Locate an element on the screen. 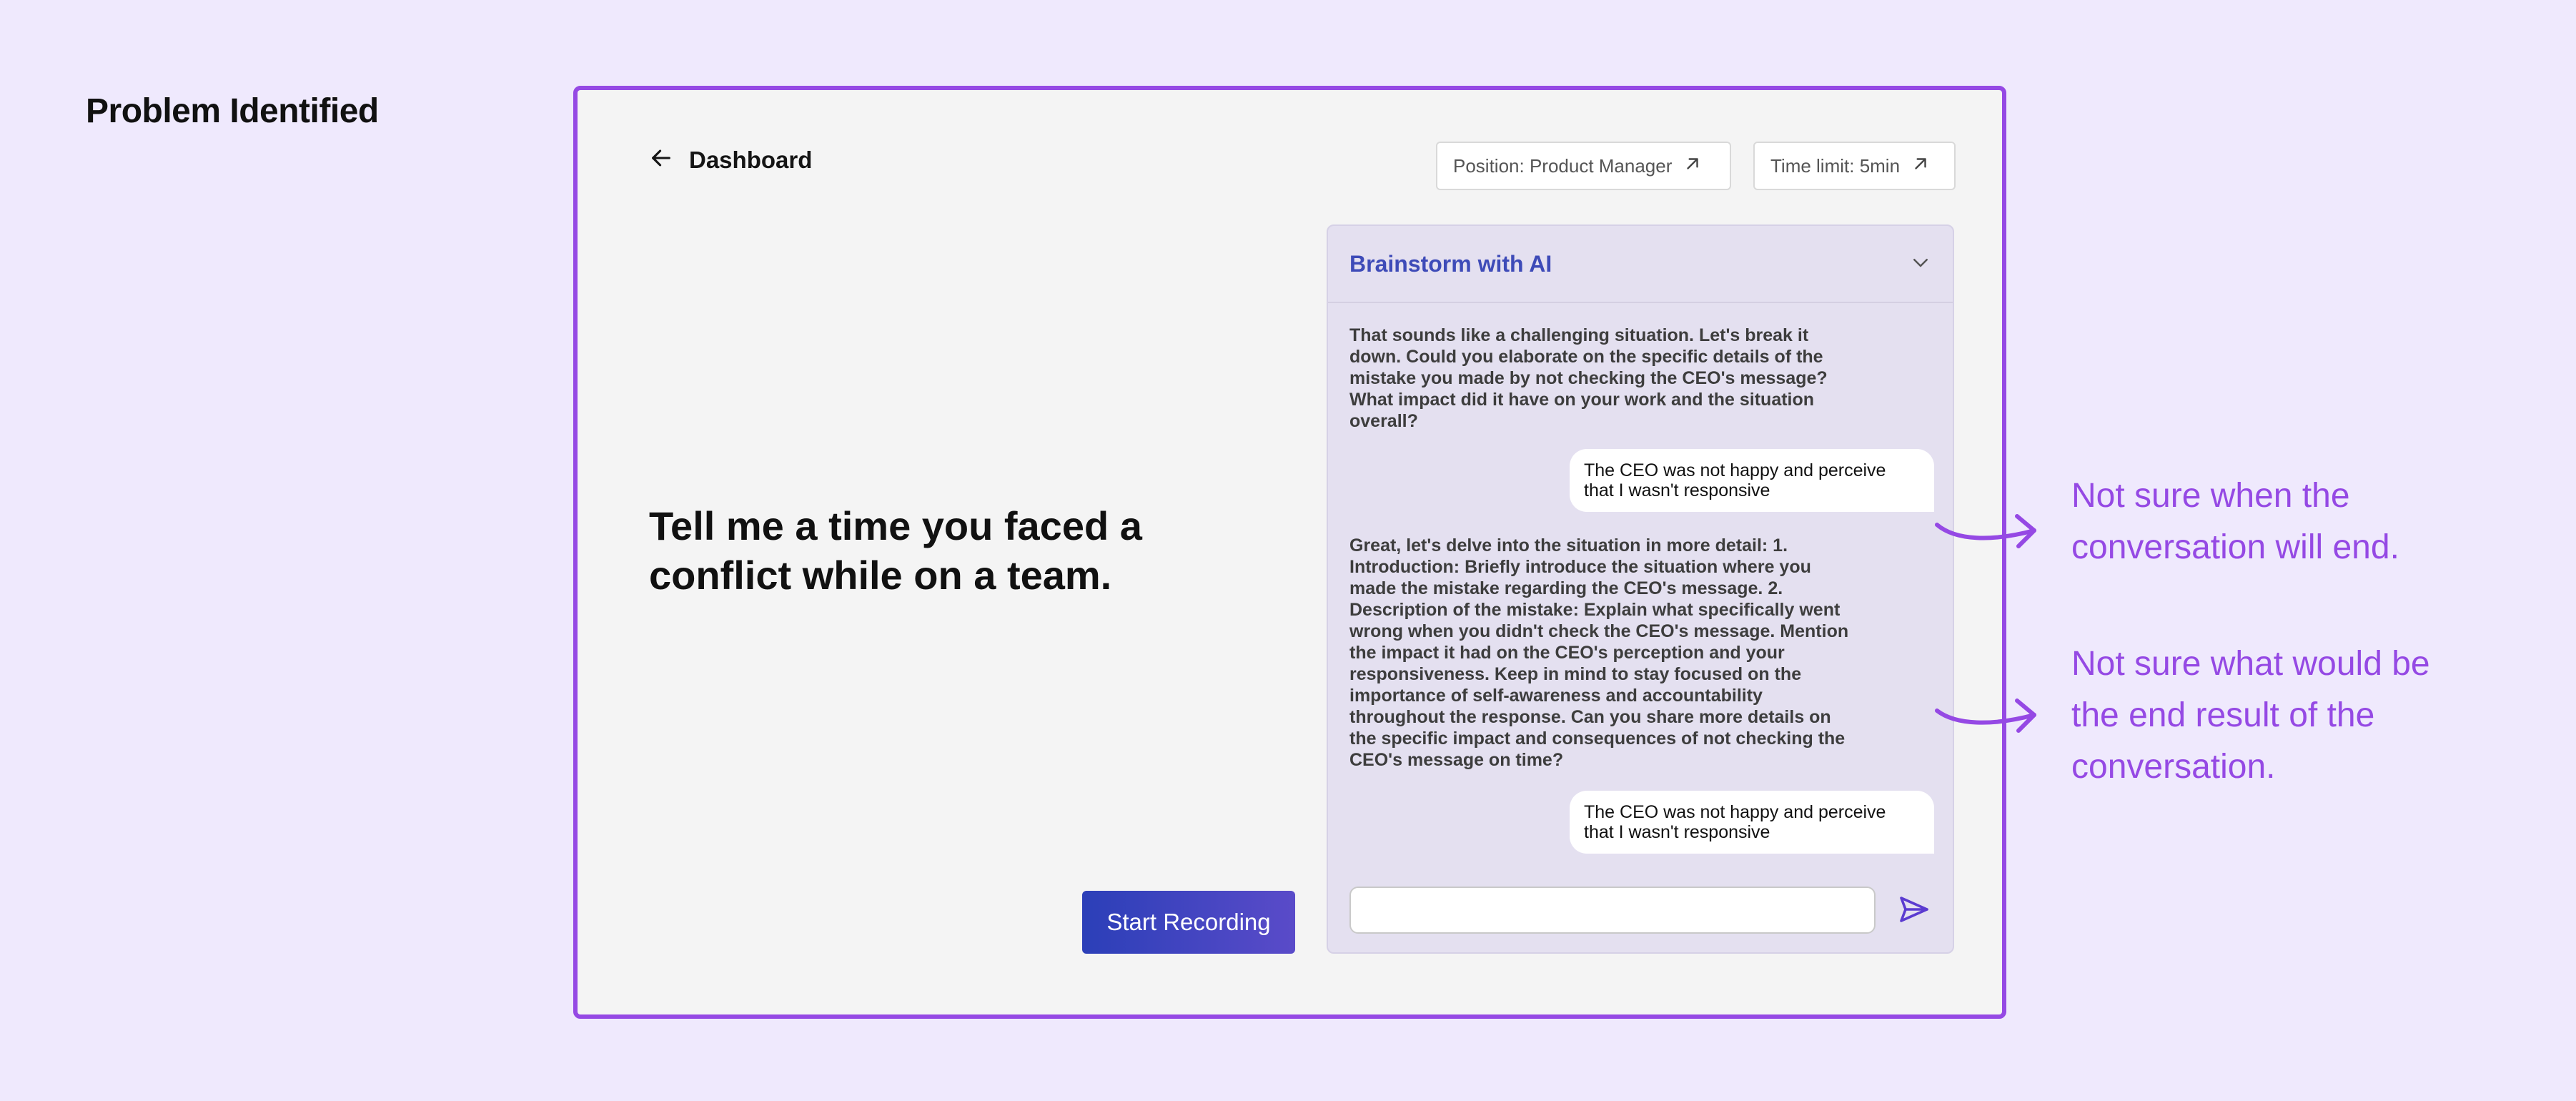  send-icon is located at coordinates (1914, 913).